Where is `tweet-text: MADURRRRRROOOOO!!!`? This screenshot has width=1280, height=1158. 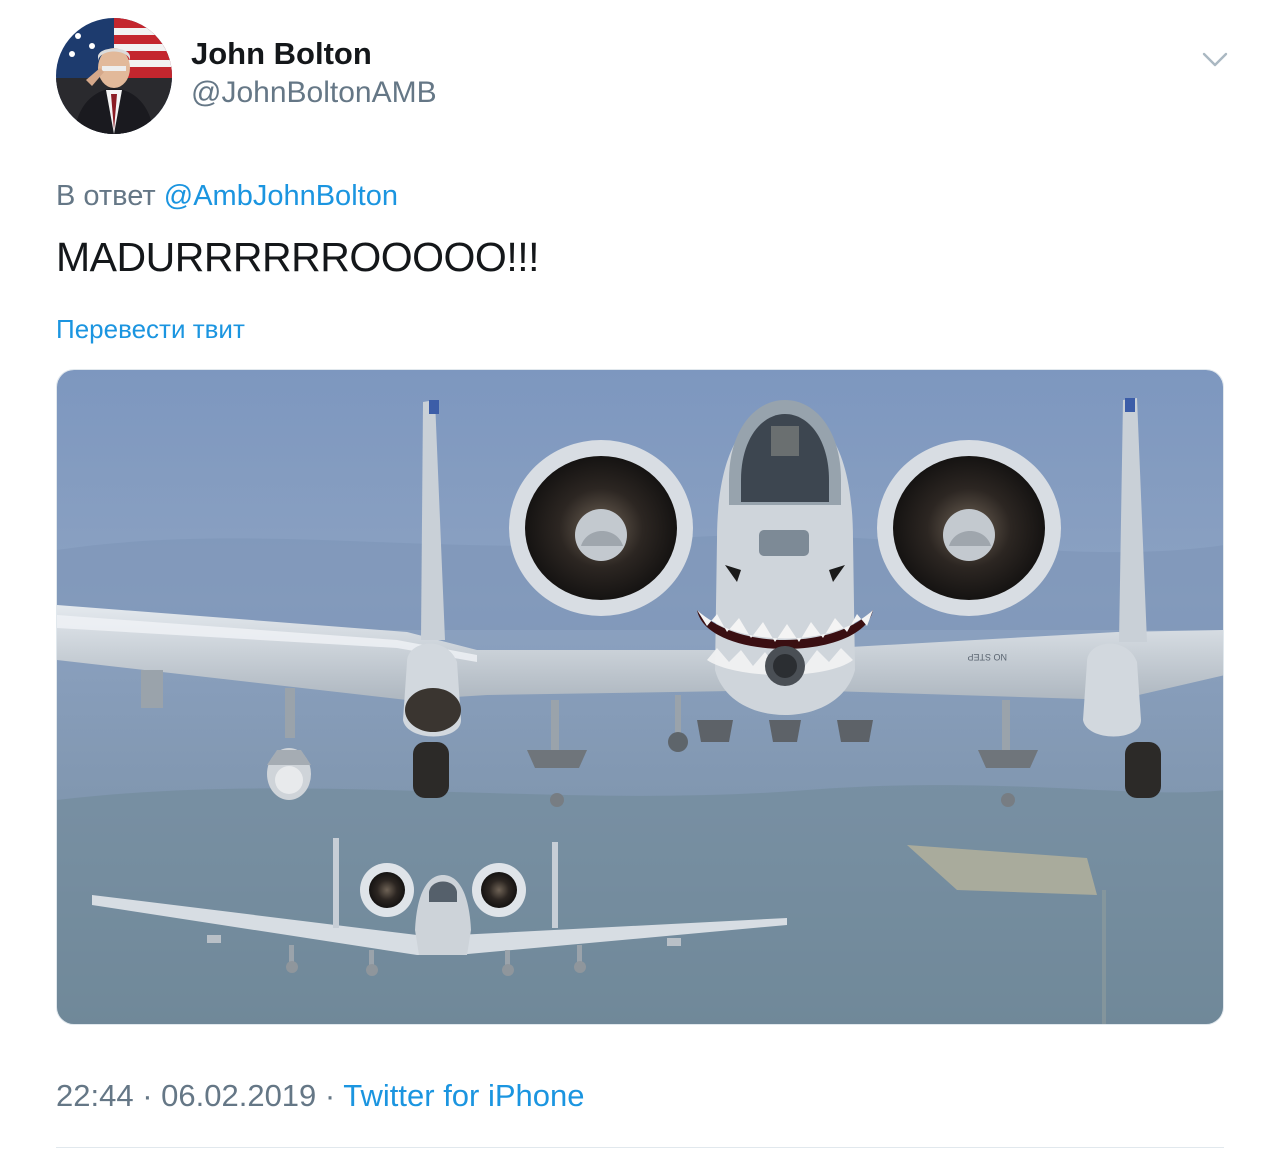
tweet-text: MADURRRRRROOOOO!!! is located at coordinates (298, 257).